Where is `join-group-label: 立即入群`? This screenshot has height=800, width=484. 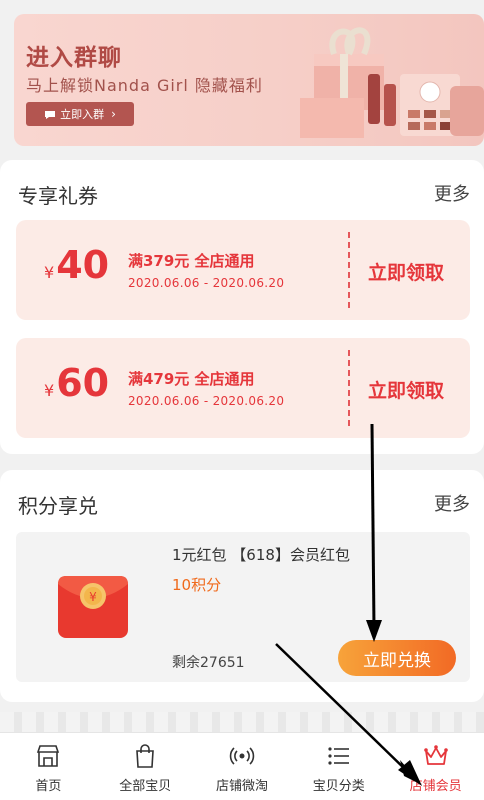 join-group-label: 立即入群 is located at coordinates (82, 114).